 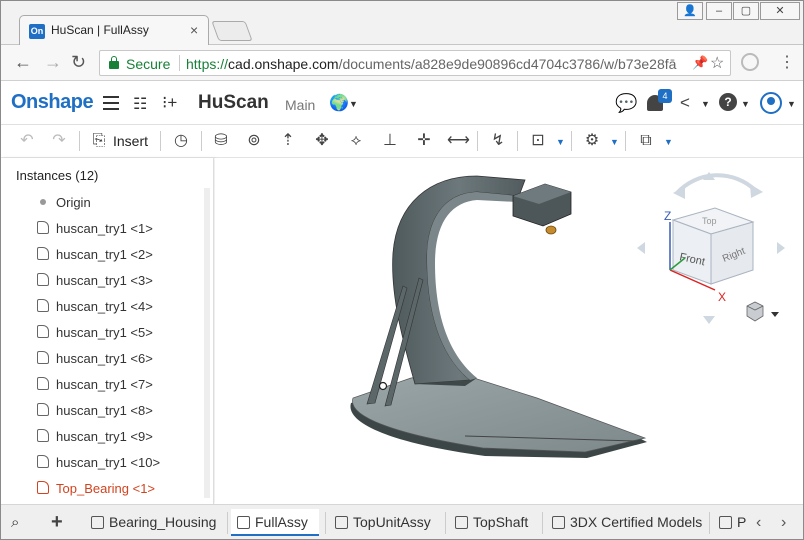 I want to click on instance-item: huscan_try1 <9>, so click(x=101, y=437).